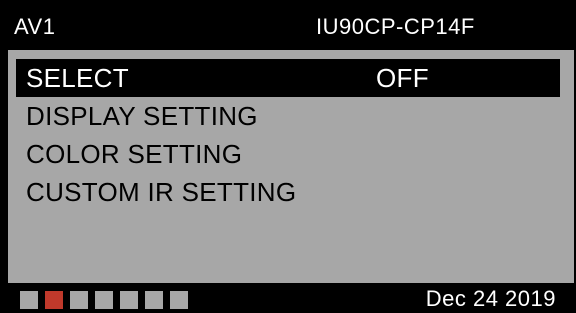 This screenshot has width=576, height=313. What do you see at coordinates (490, 298) in the screenshot?
I see `date-display: Dec 24 2019` at bounding box center [490, 298].